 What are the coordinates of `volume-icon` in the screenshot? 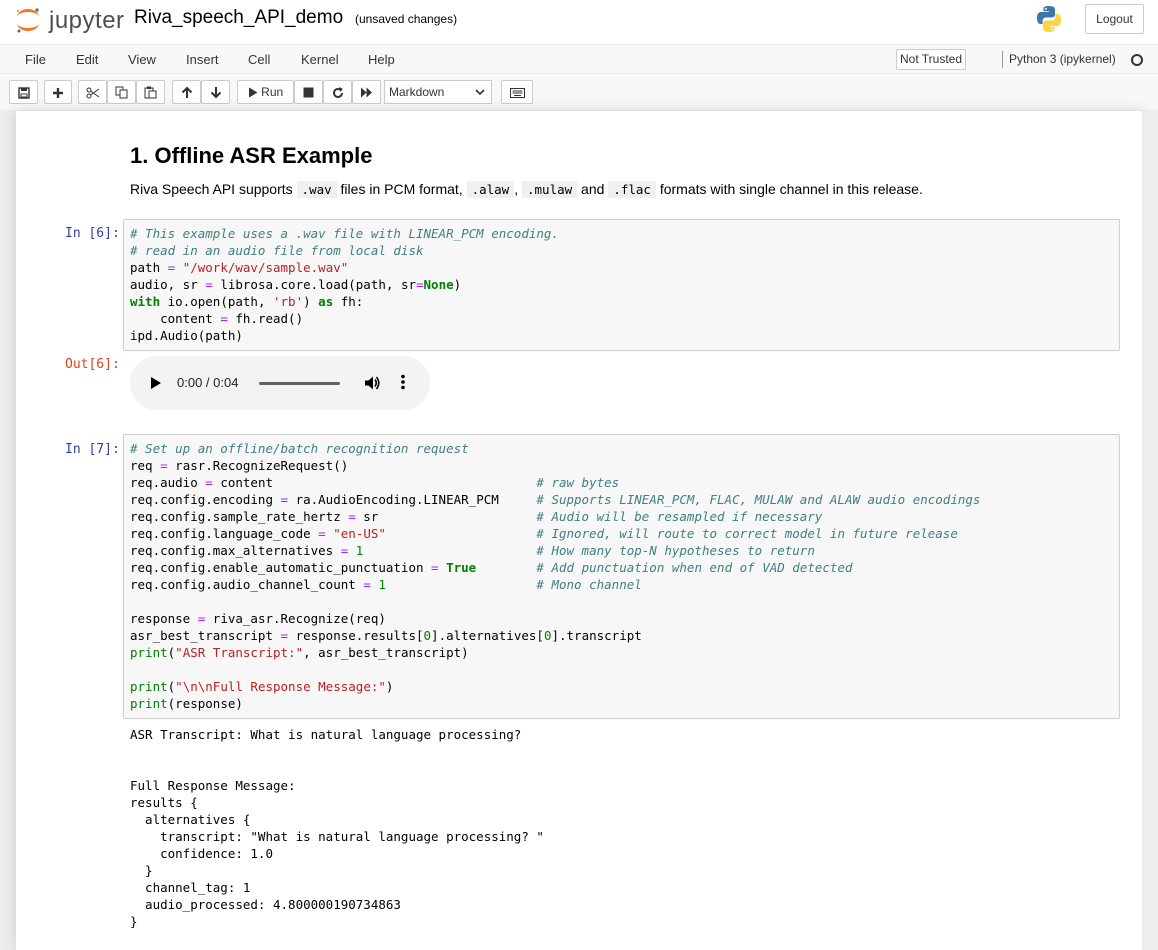 It's located at (372, 383).